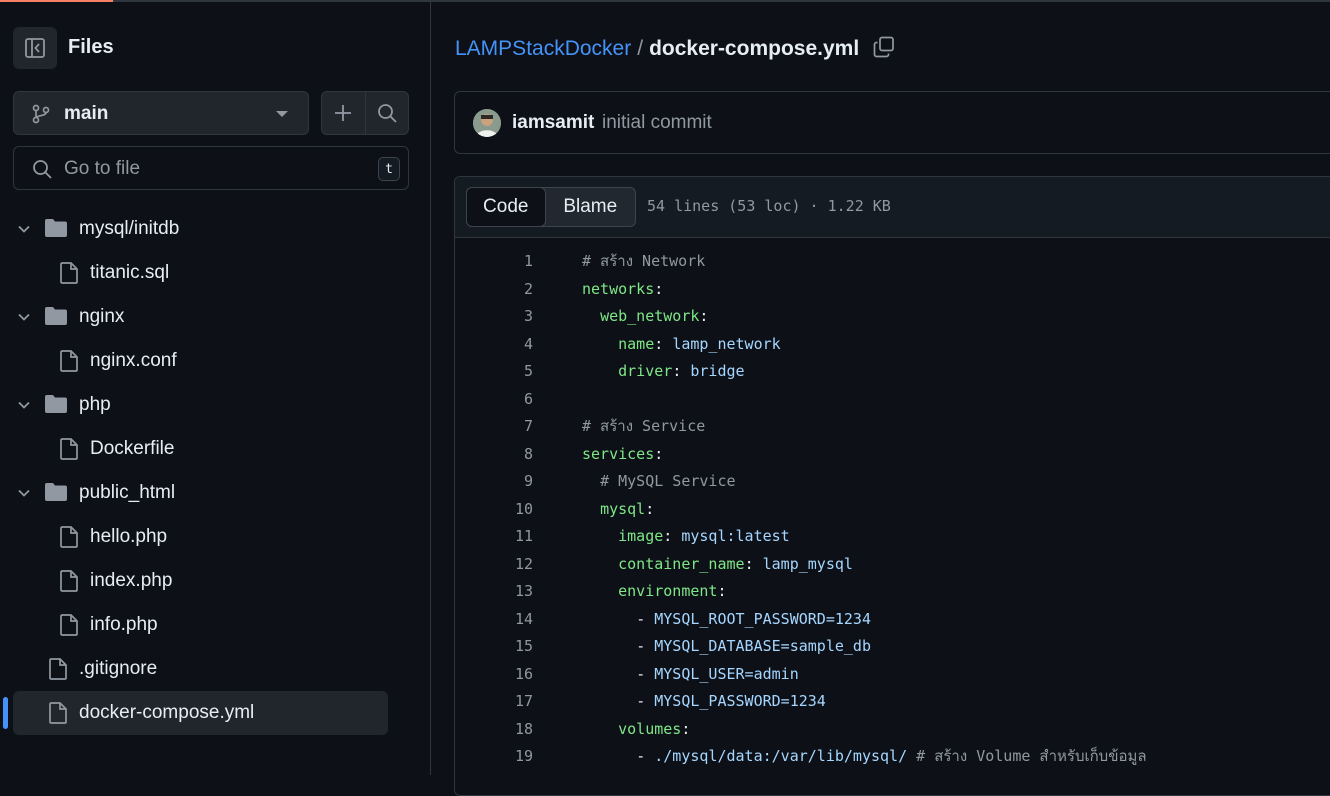 The image size is (1330, 796). I want to click on code-token: # สร้าง Service, so click(644, 426).